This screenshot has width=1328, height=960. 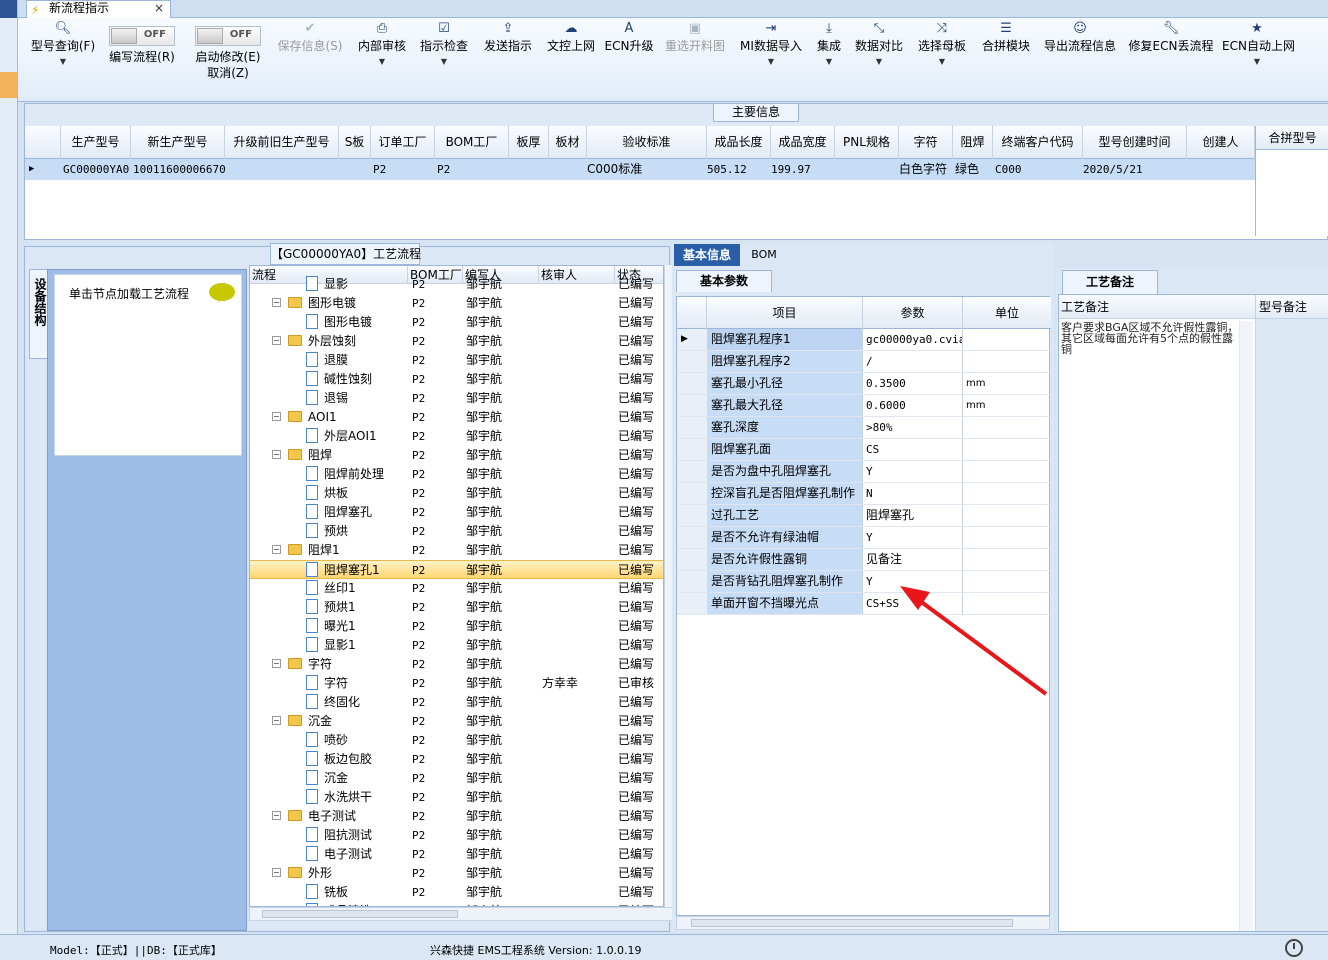 What do you see at coordinates (358, 303) in the screenshot?
I see `tree-cell-name: 图形电镀` at bounding box center [358, 303].